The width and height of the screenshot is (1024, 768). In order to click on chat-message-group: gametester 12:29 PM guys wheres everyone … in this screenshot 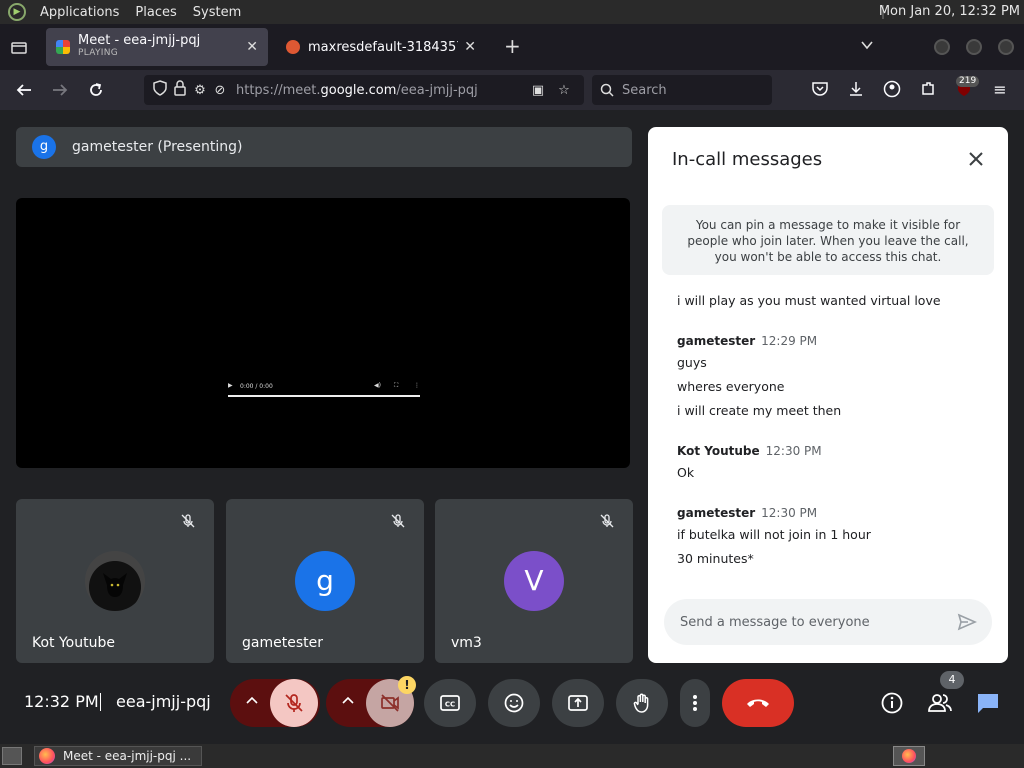, I will do `click(832, 378)`.